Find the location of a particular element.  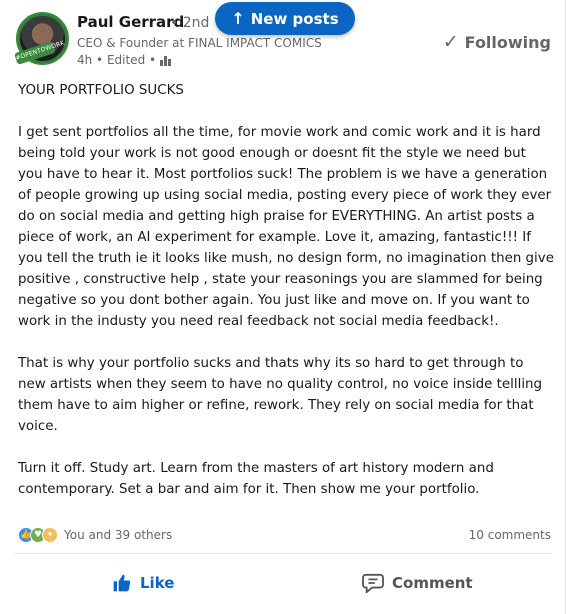

comments-count: 10 comments is located at coordinates (510, 535).